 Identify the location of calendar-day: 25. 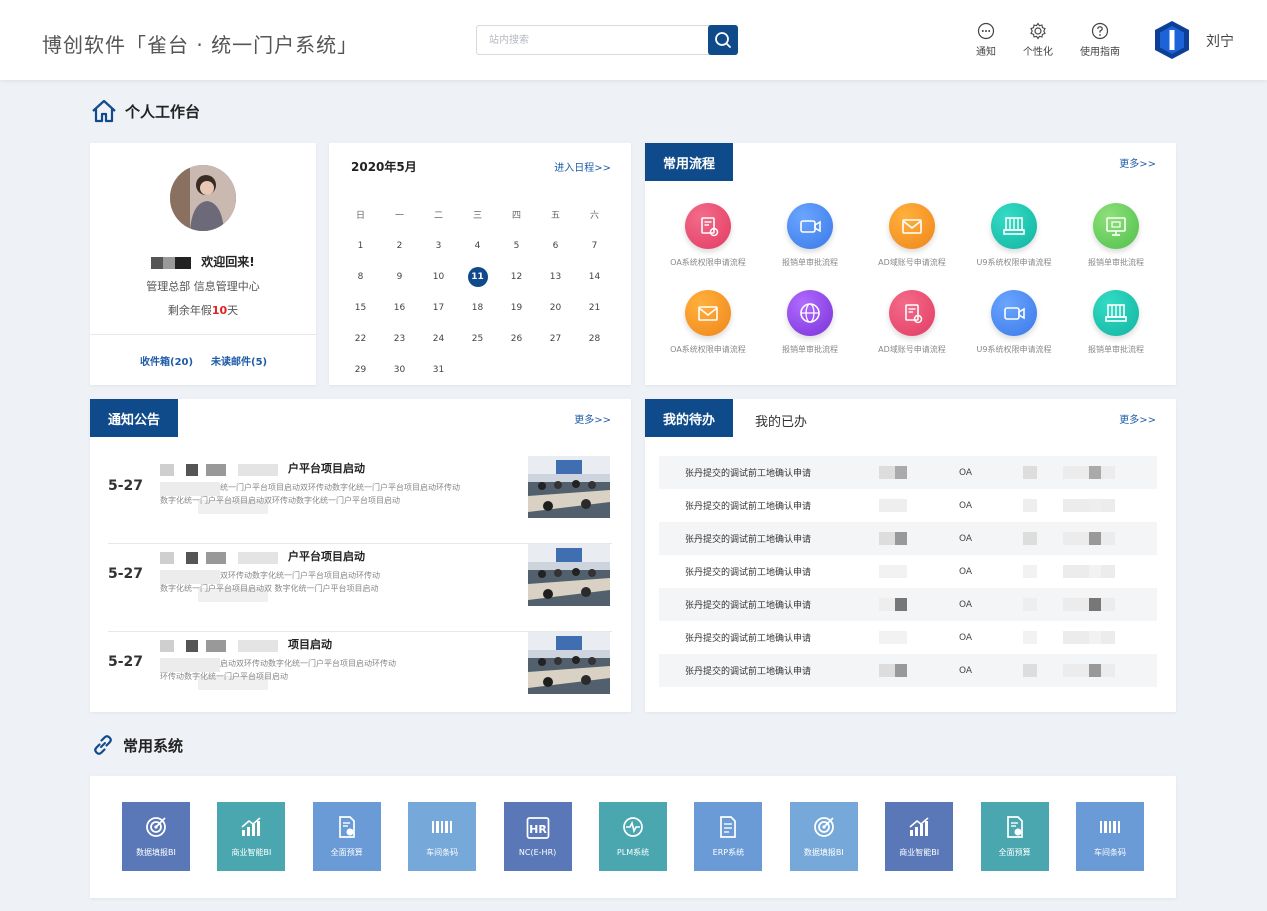
(477, 339).